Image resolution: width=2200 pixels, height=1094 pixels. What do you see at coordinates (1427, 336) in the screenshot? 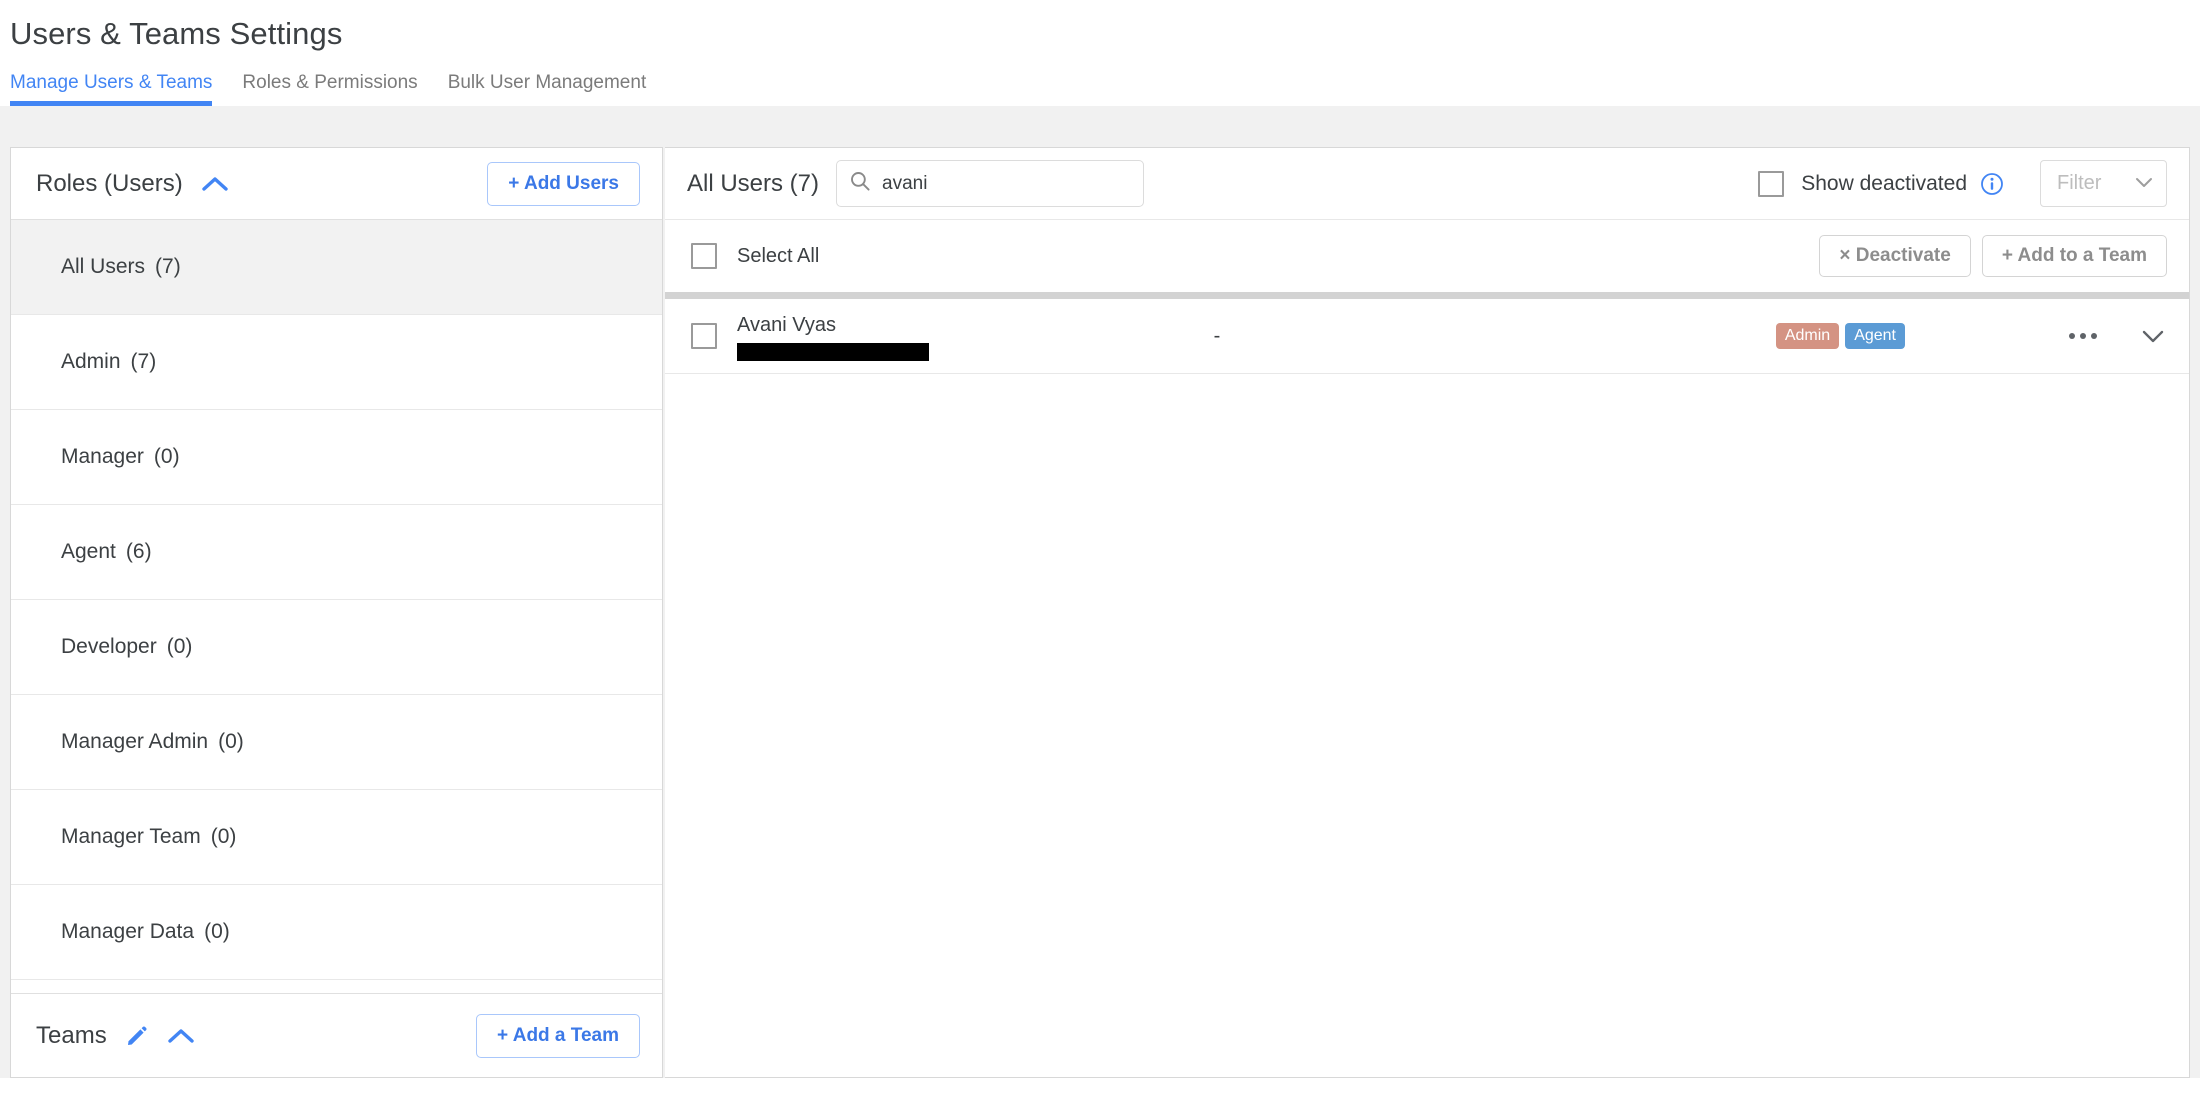
I see `table-row: Avani Vyas - Admin Agent` at bounding box center [1427, 336].